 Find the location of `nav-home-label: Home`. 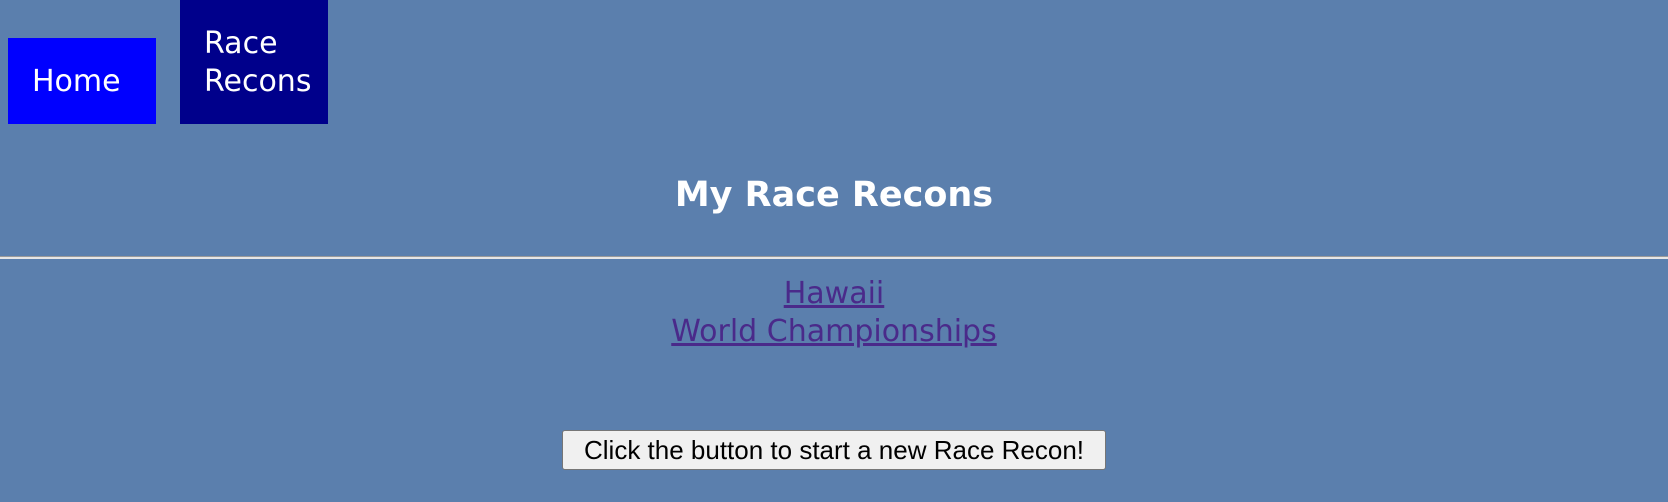

nav-home-label: Home is located at coordinates (76, 81).